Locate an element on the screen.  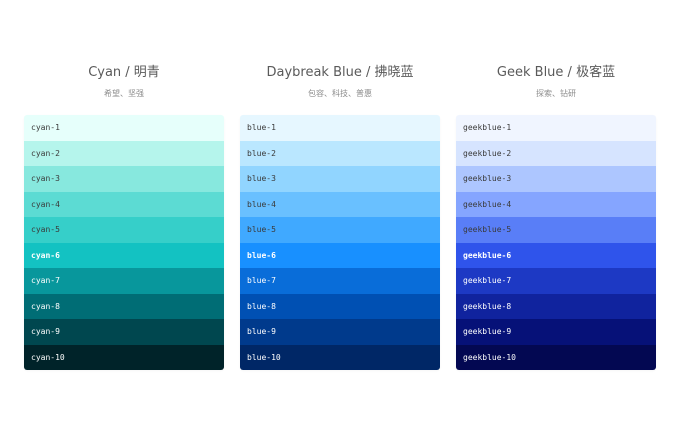
swatch-blue-5: blue-5 is located at coordinates (340, 230).